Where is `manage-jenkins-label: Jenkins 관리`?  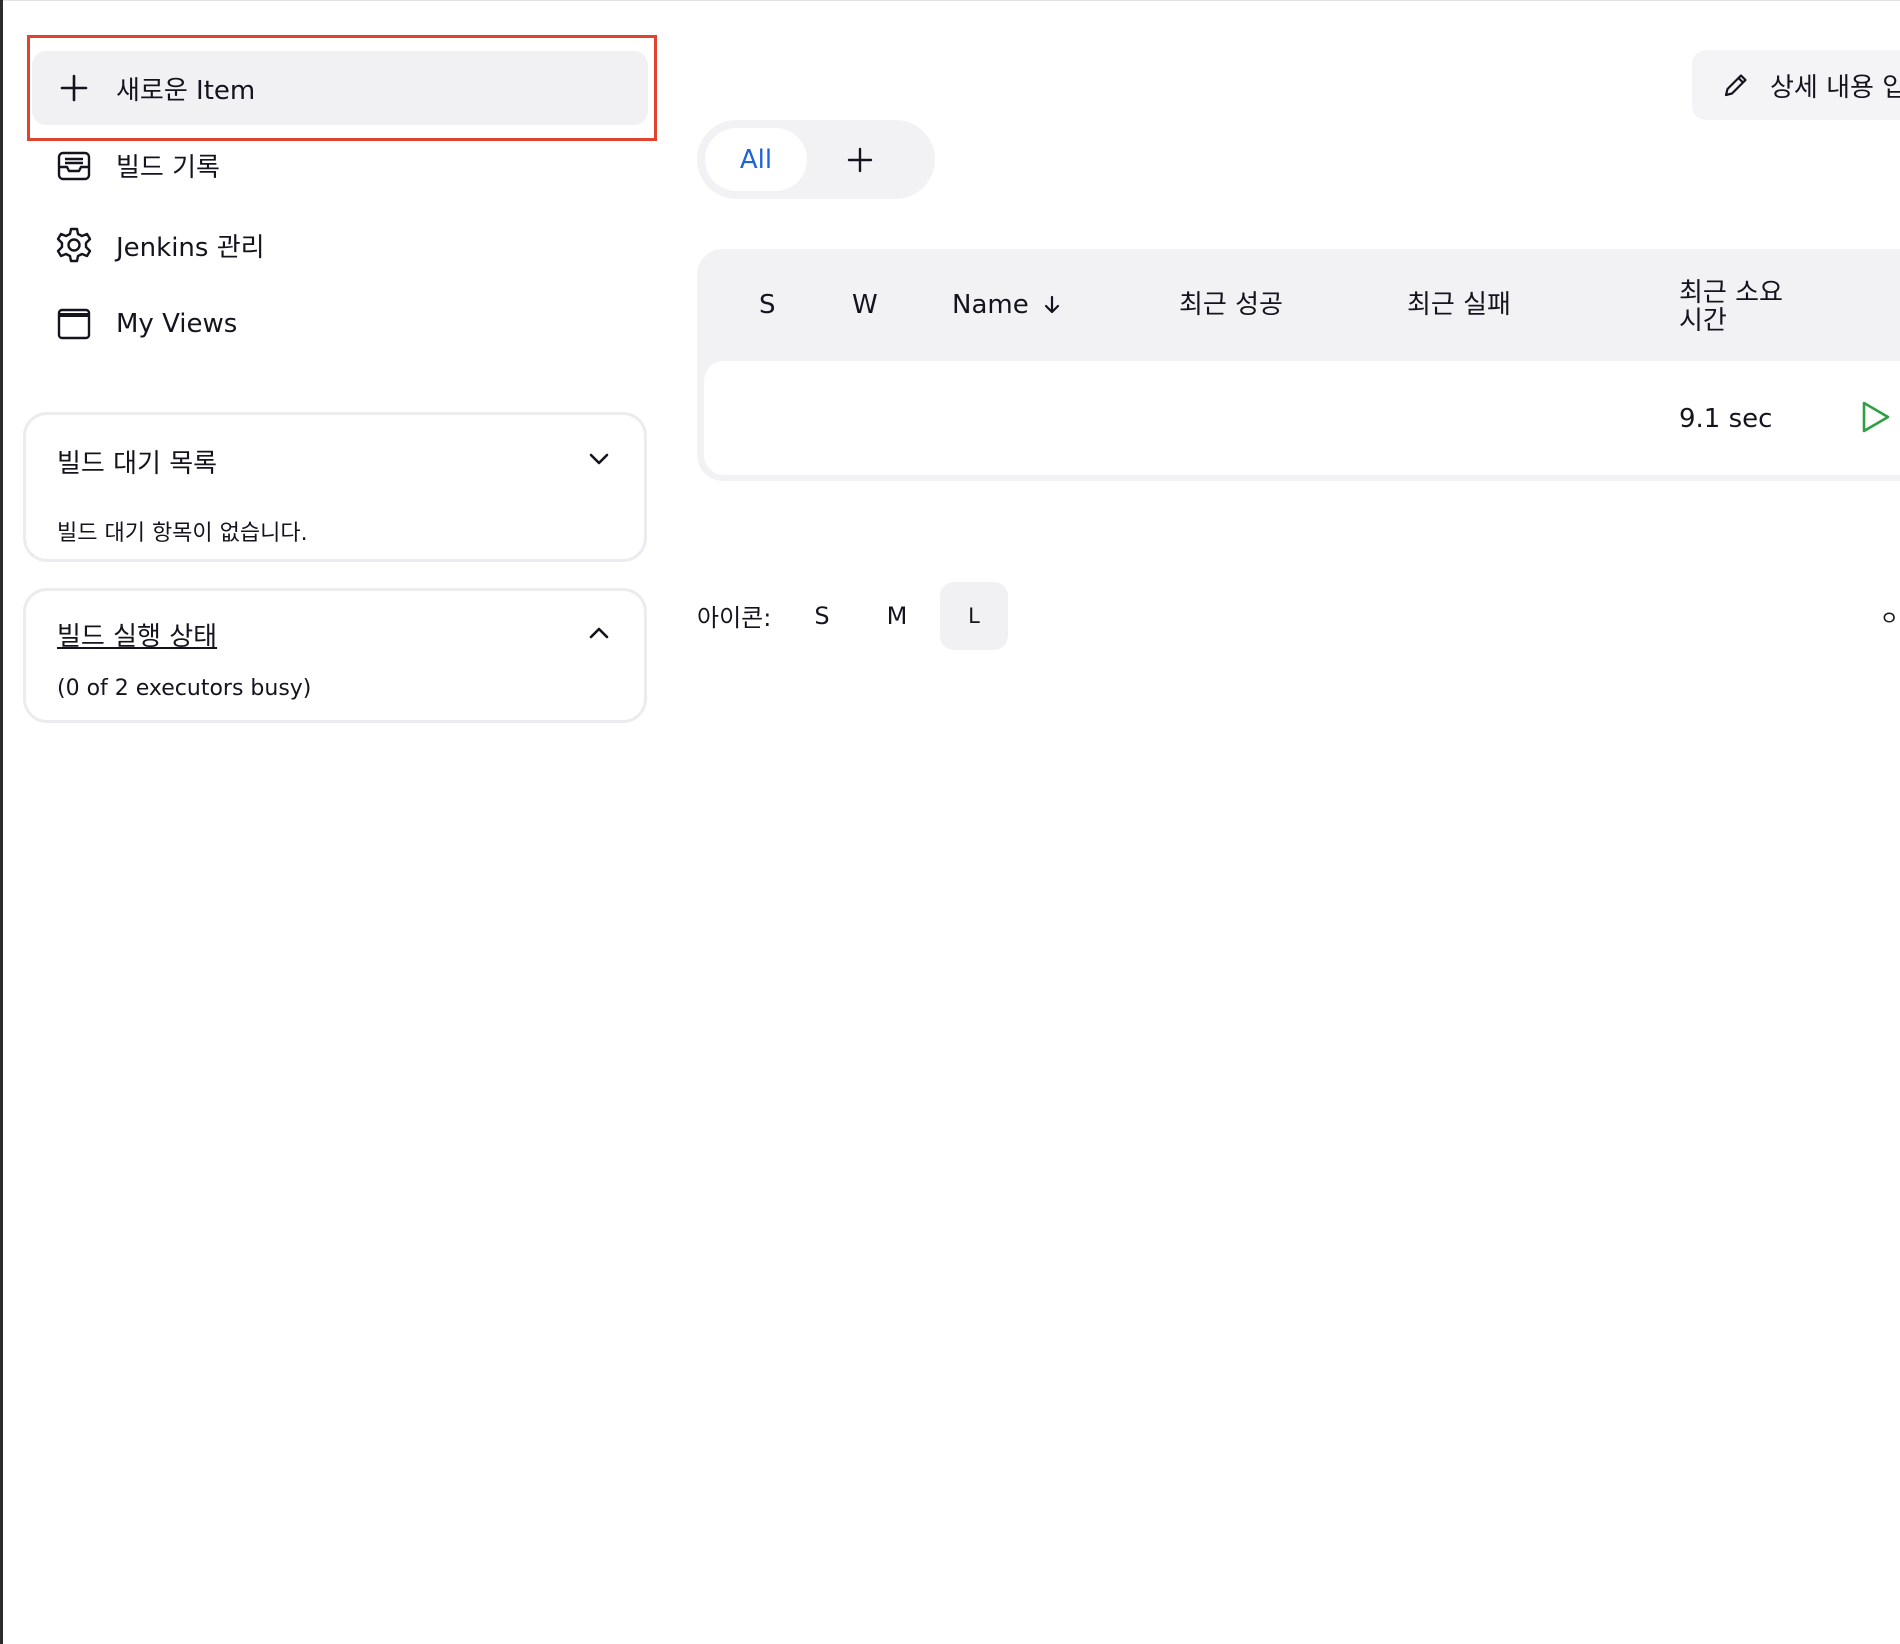 manage-jenkins-label: Jenkins 관리 is located at coordinates (190, 247).